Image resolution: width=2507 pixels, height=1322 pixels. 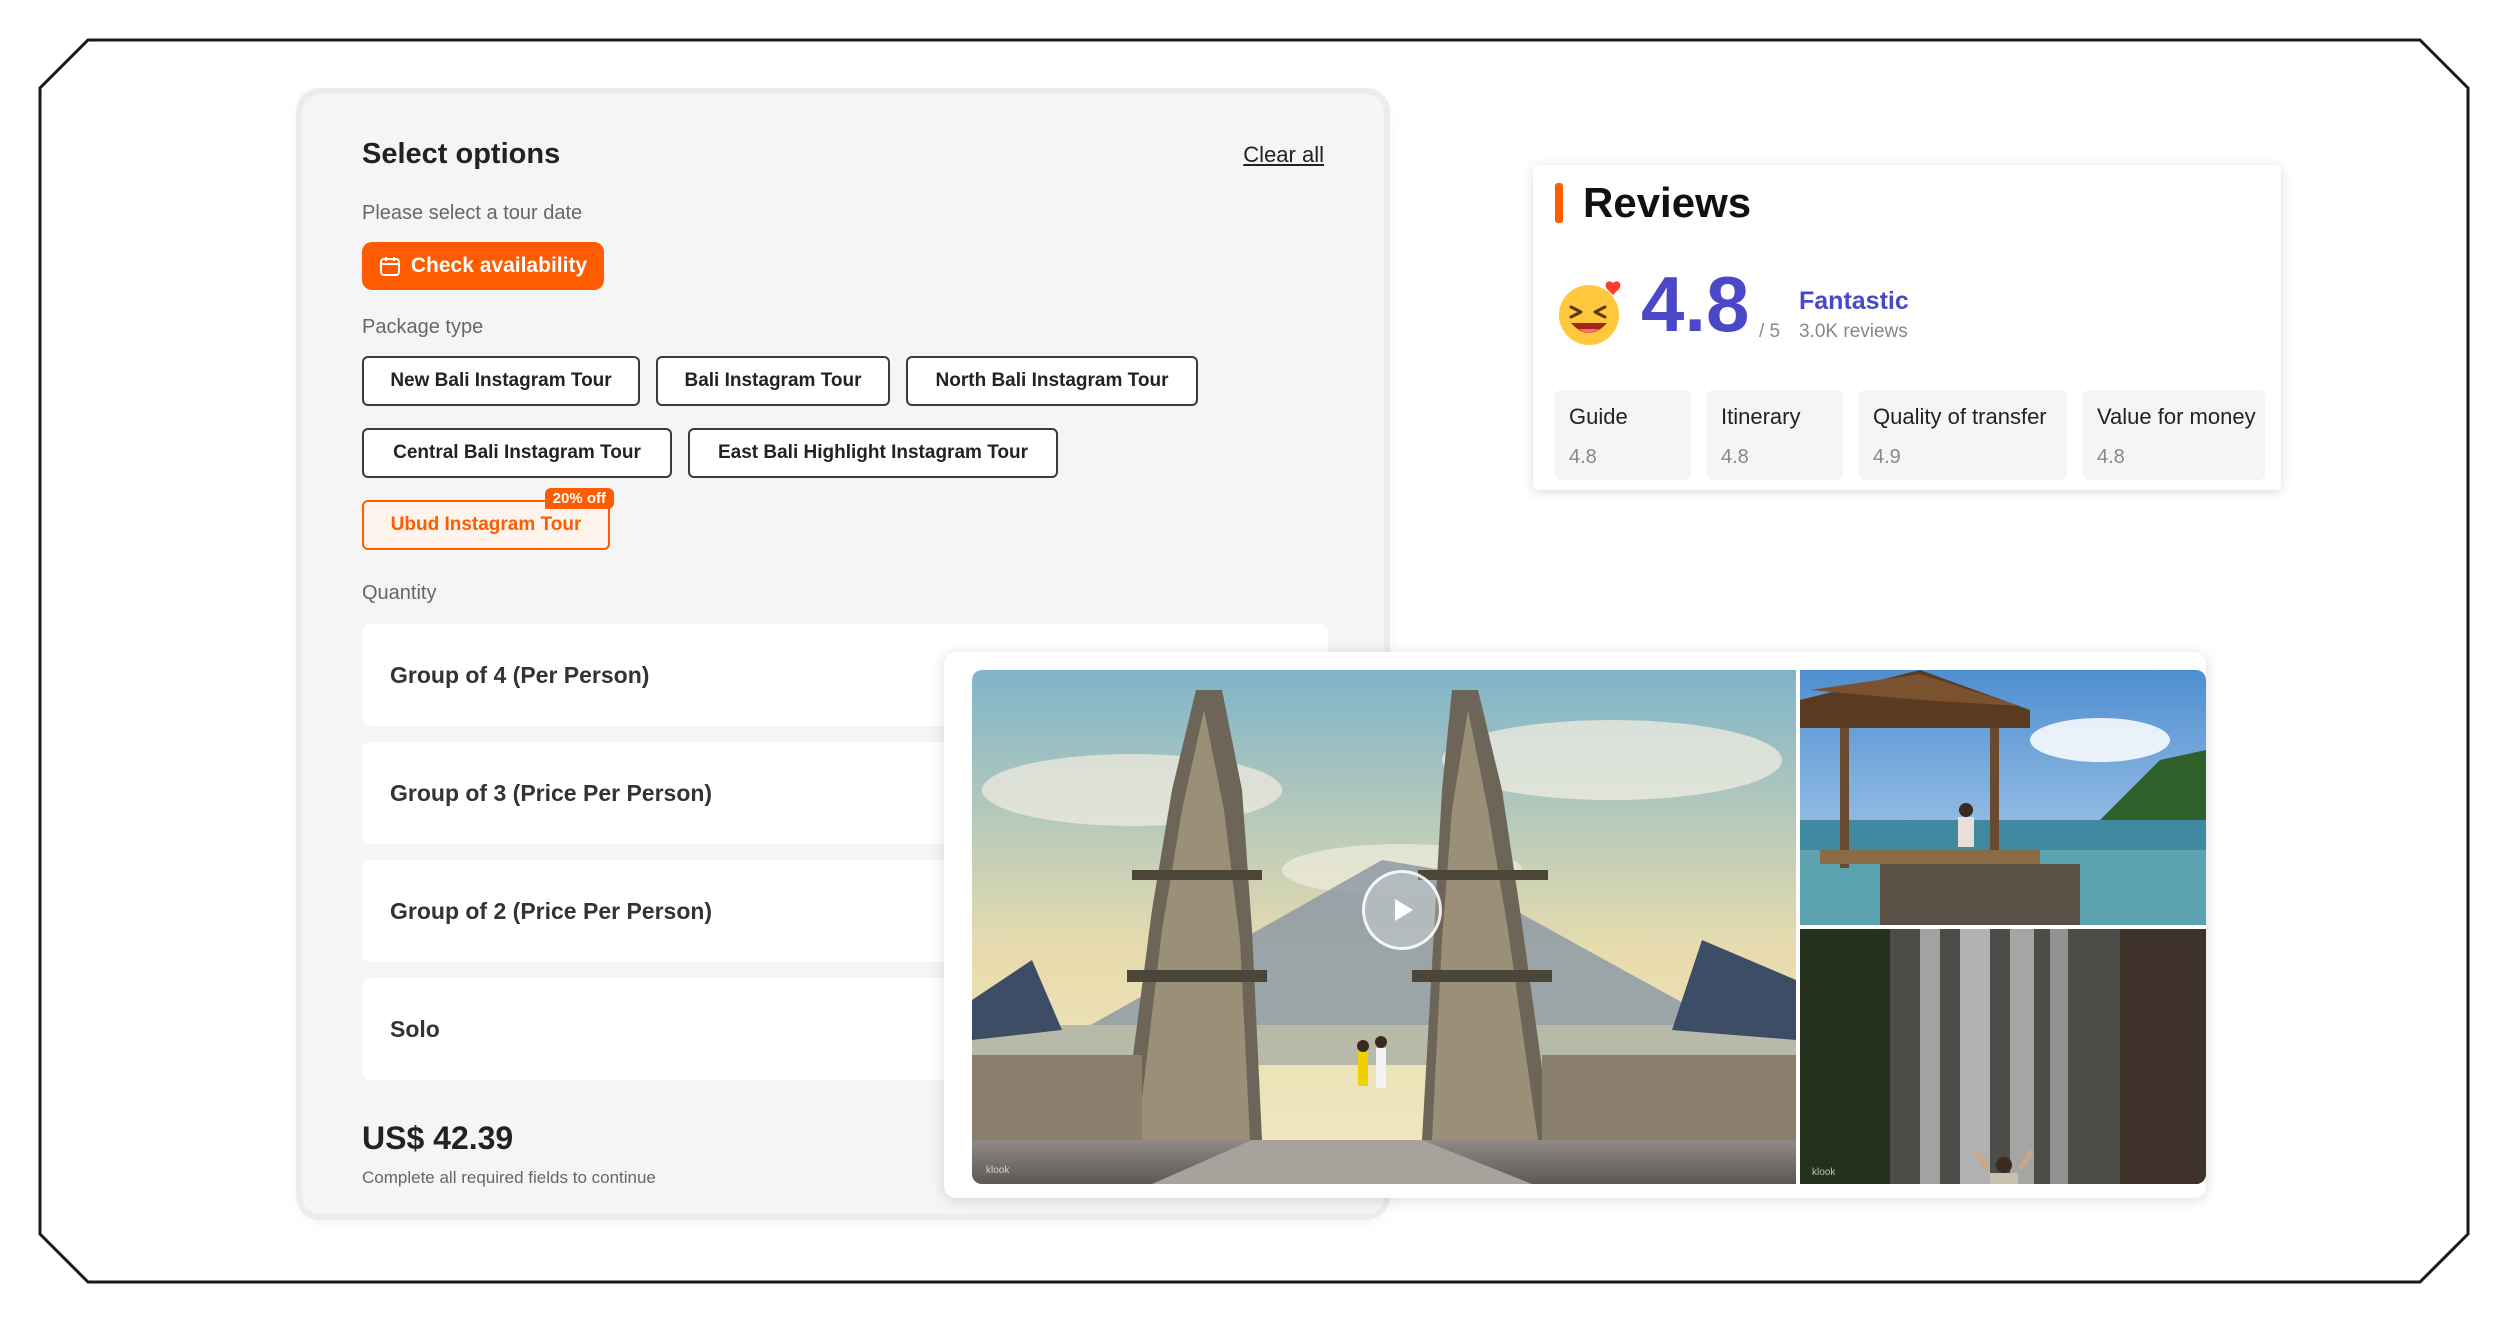 I want to click on subscore-value-for-money: Value for money 4.8, so click(x=2174, y=435).